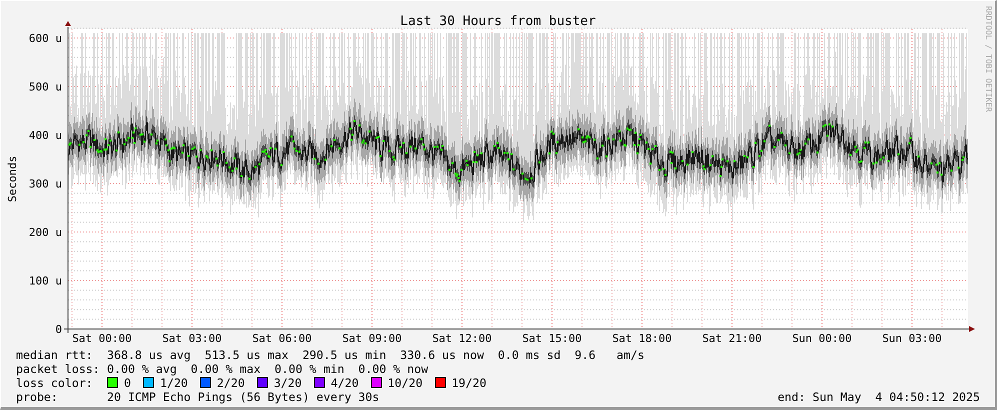 This screenshot has height=410, width=997. I want to click on x-tick-label: Sat 00:00, so click(102, 338).